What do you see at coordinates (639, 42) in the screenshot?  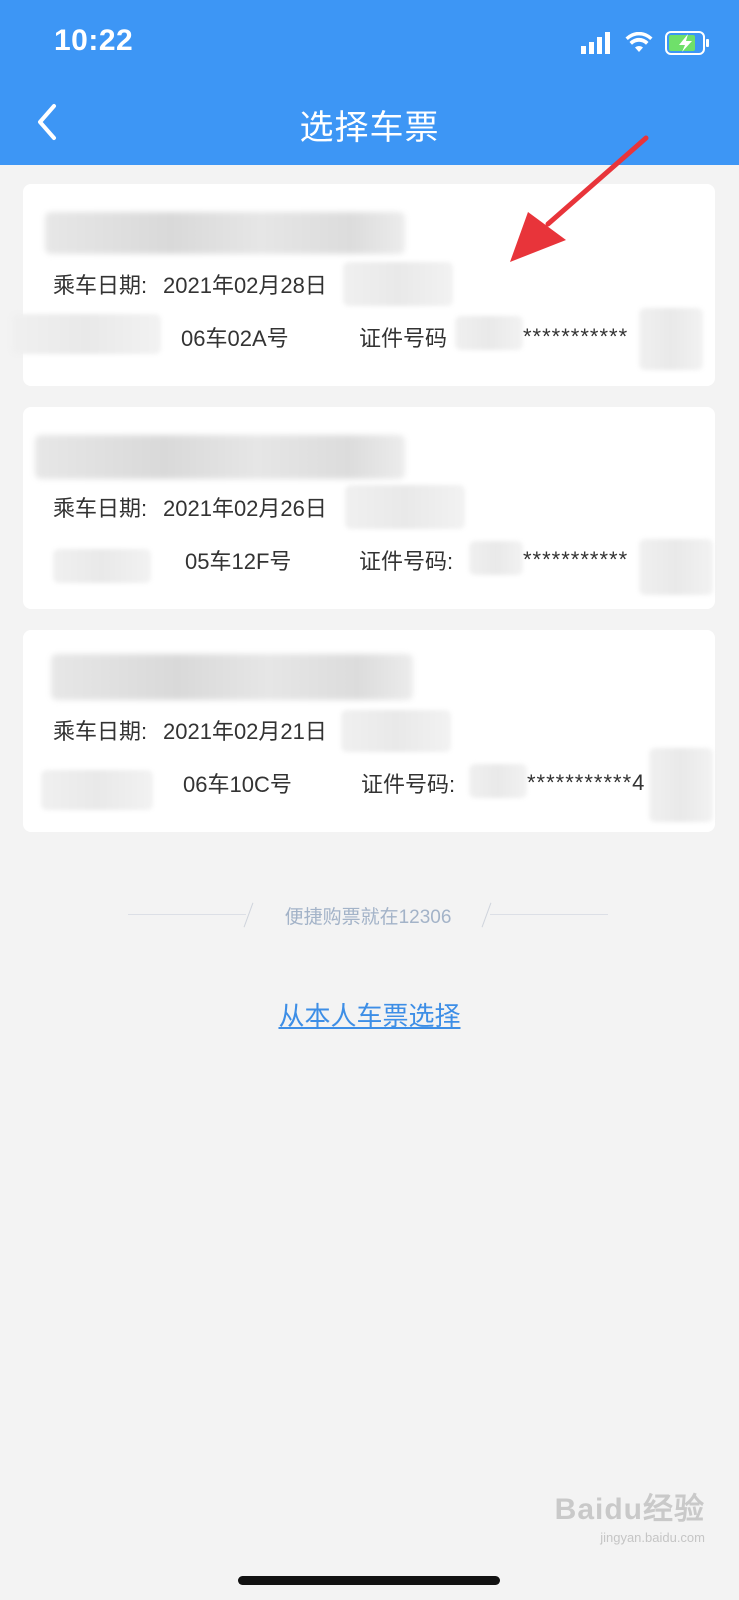 I see `wifi-icon` at bounding box center [639, 42].